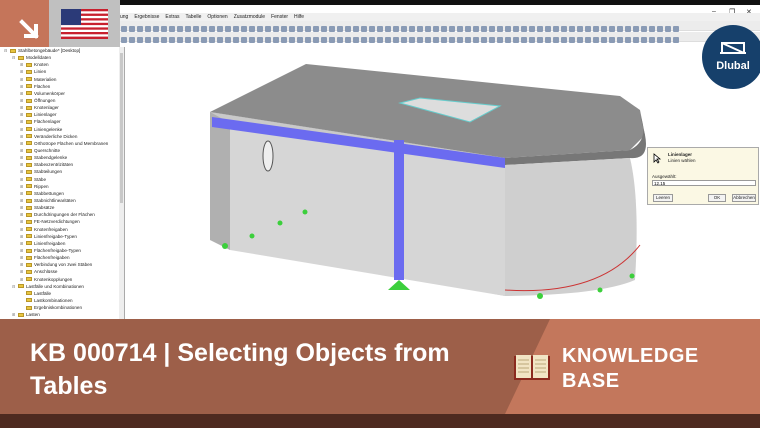 The height and width of the screenshot is (428, 760). What do you see at coordinates (45, 115) in the screenshot?
I see `tree-item-label: Linienlager` at bounding box center [45, 115].